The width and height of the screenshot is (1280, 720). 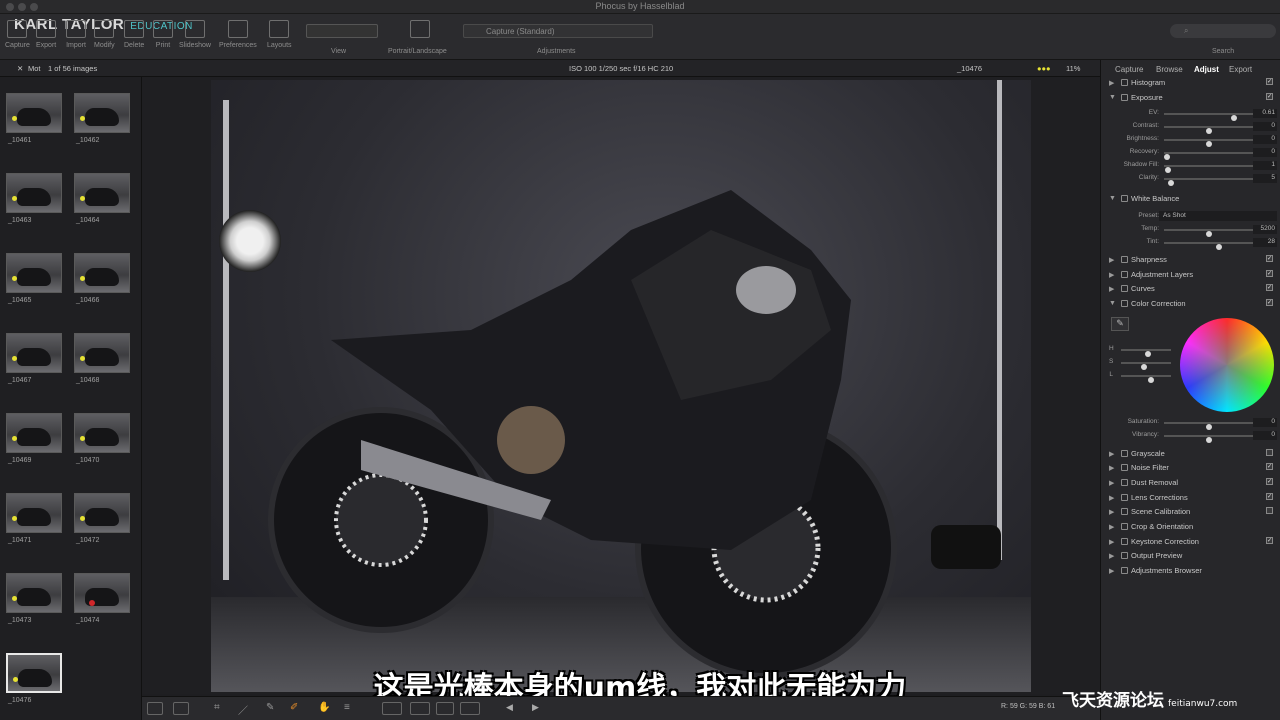 What do you see at coordinates (420, 708) in the screenshot?
I see `zoom-fill-button` at bounding box center [420, 708].